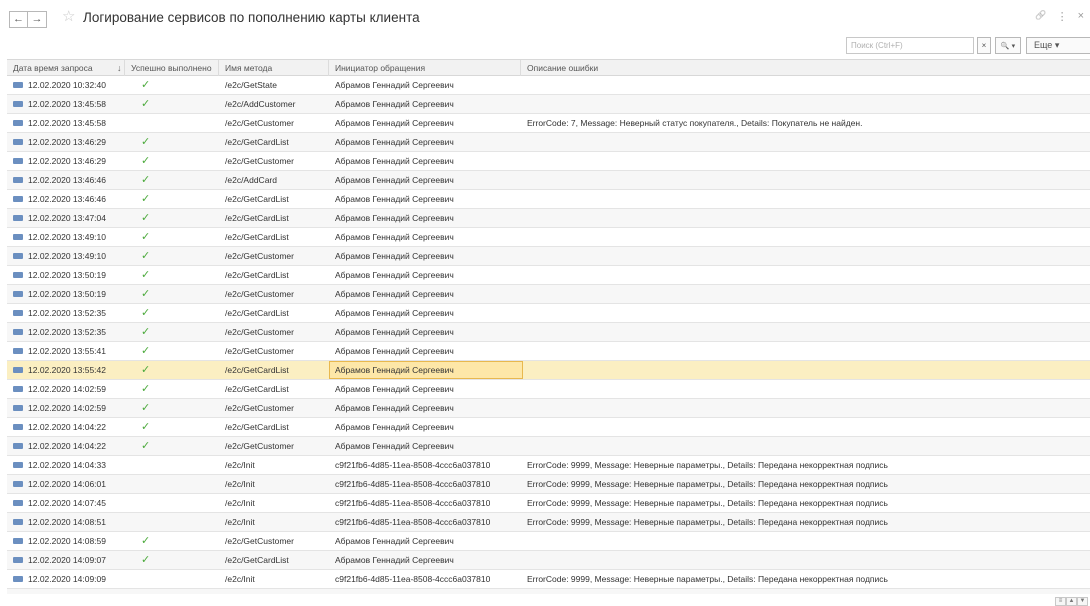 The image size is (1090, 606). What do you see at coordinates (273, 85) in the screenshot?
I see `cell-method: /e2c/GetState` at bounding box center [273, 85].